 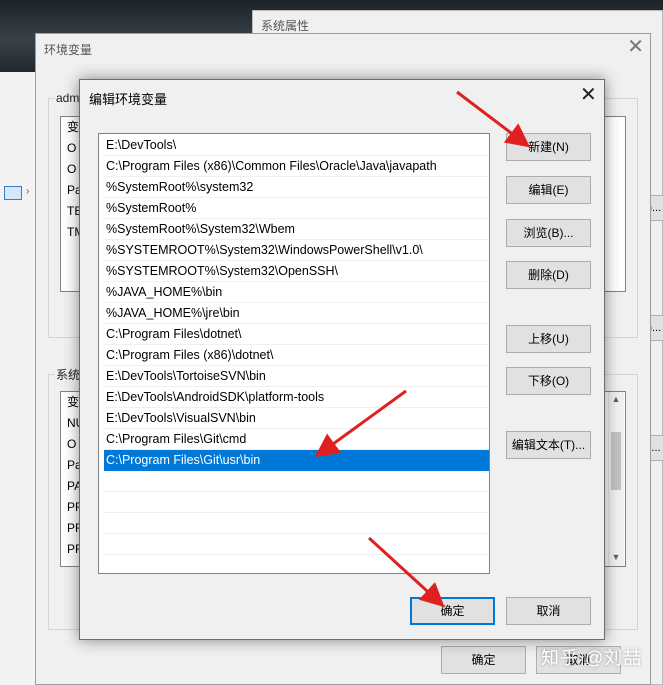 I want to click on delete-button: 删除(D), so click(x=548, y=275).